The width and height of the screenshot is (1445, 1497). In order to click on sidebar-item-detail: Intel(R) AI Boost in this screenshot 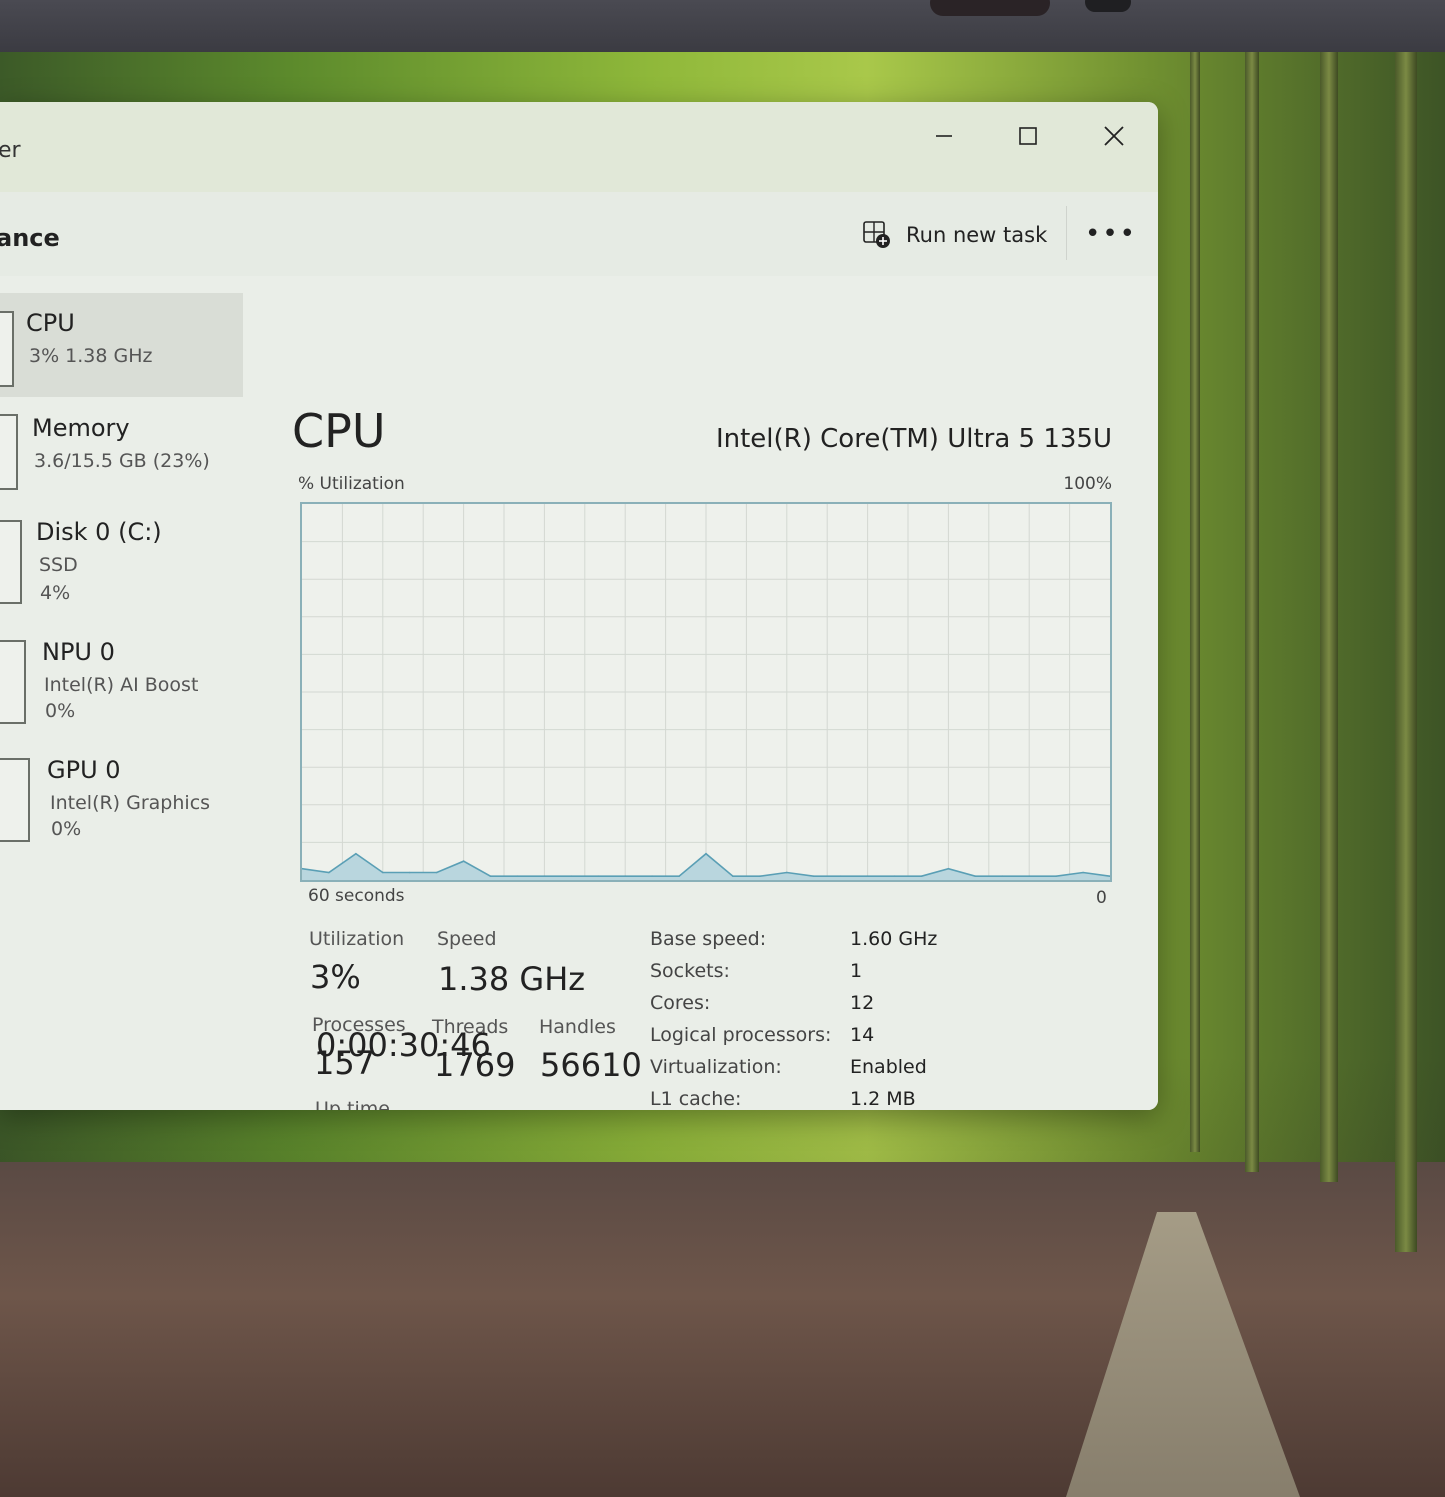, I will do `click(121, 685)`.